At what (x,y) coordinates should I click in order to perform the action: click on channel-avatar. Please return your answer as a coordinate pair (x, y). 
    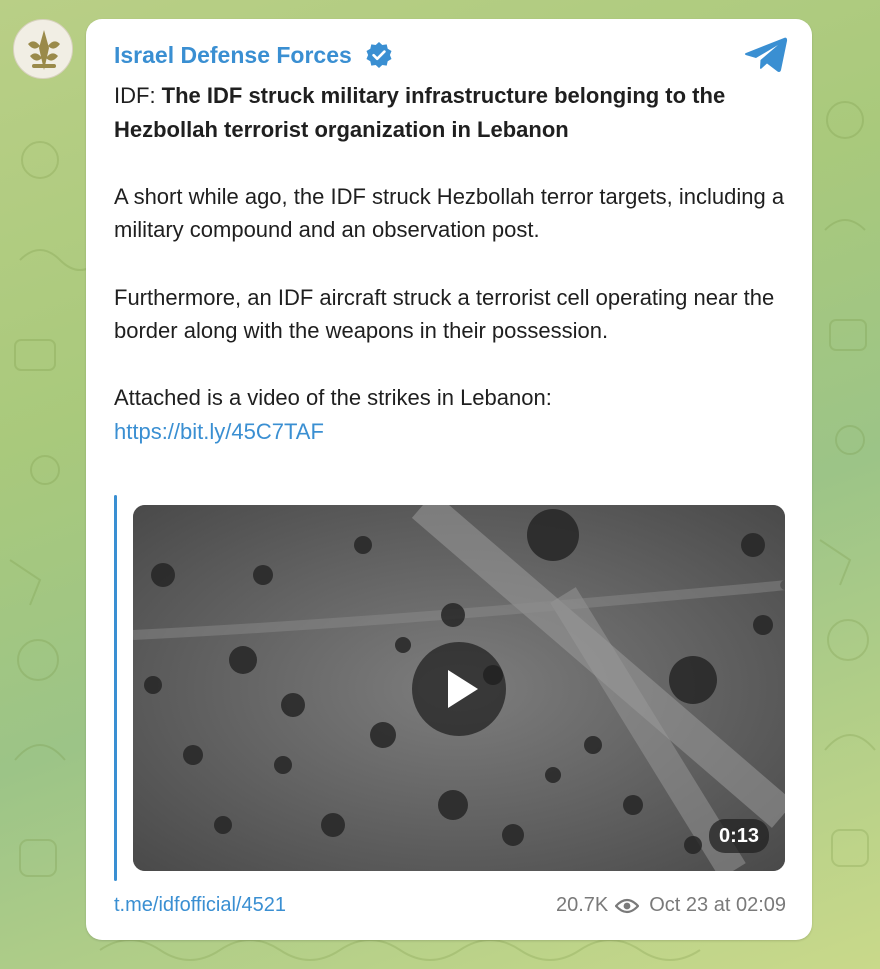
    Looking at the image, I should click on (43, 49).